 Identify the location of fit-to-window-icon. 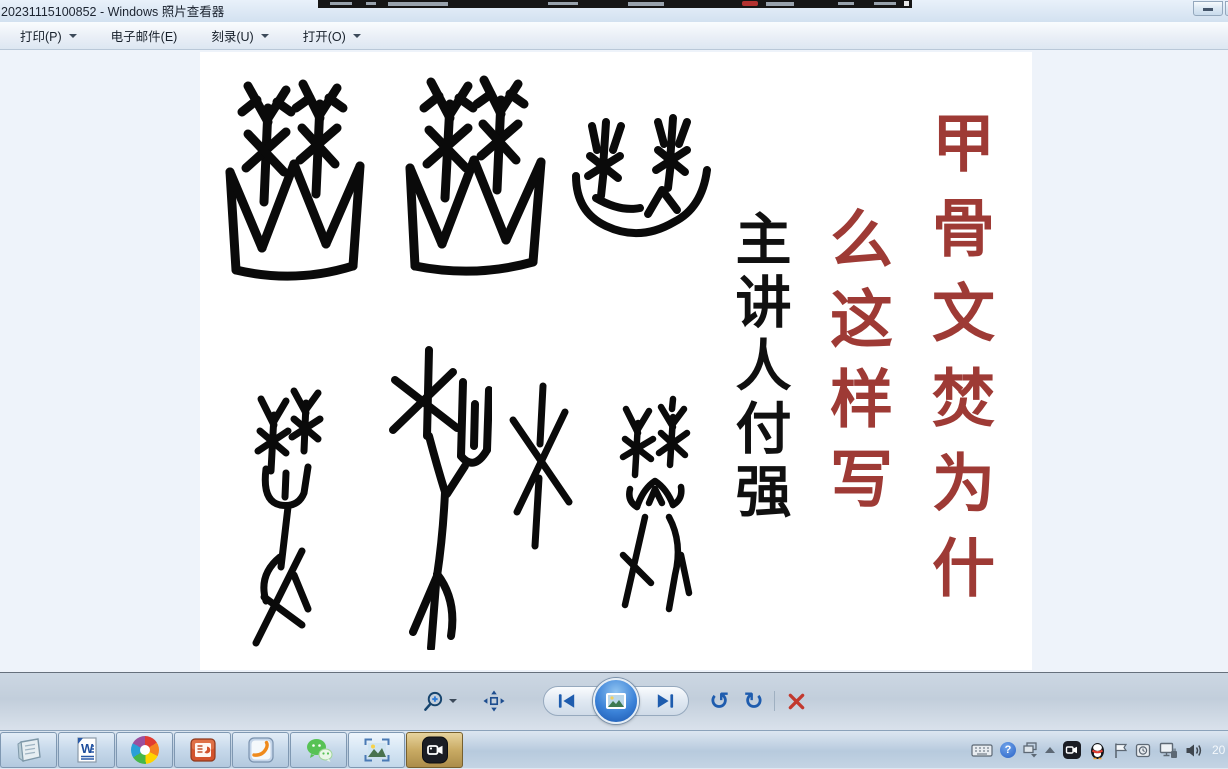
(494, 701).